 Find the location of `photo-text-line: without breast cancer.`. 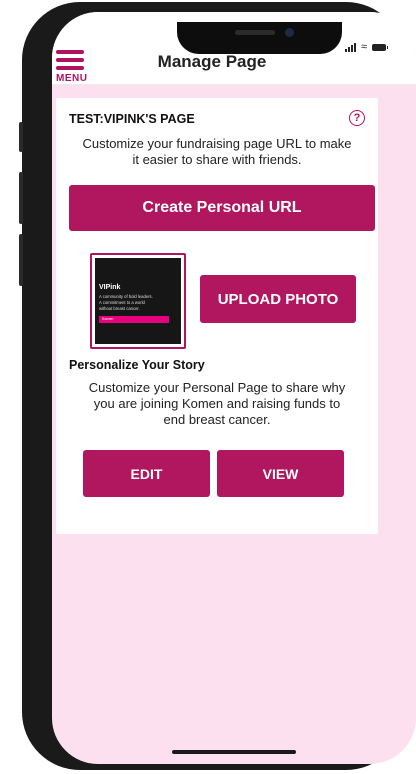

photo-text-line: without breast cancer. is located at coordinates (119, 308).